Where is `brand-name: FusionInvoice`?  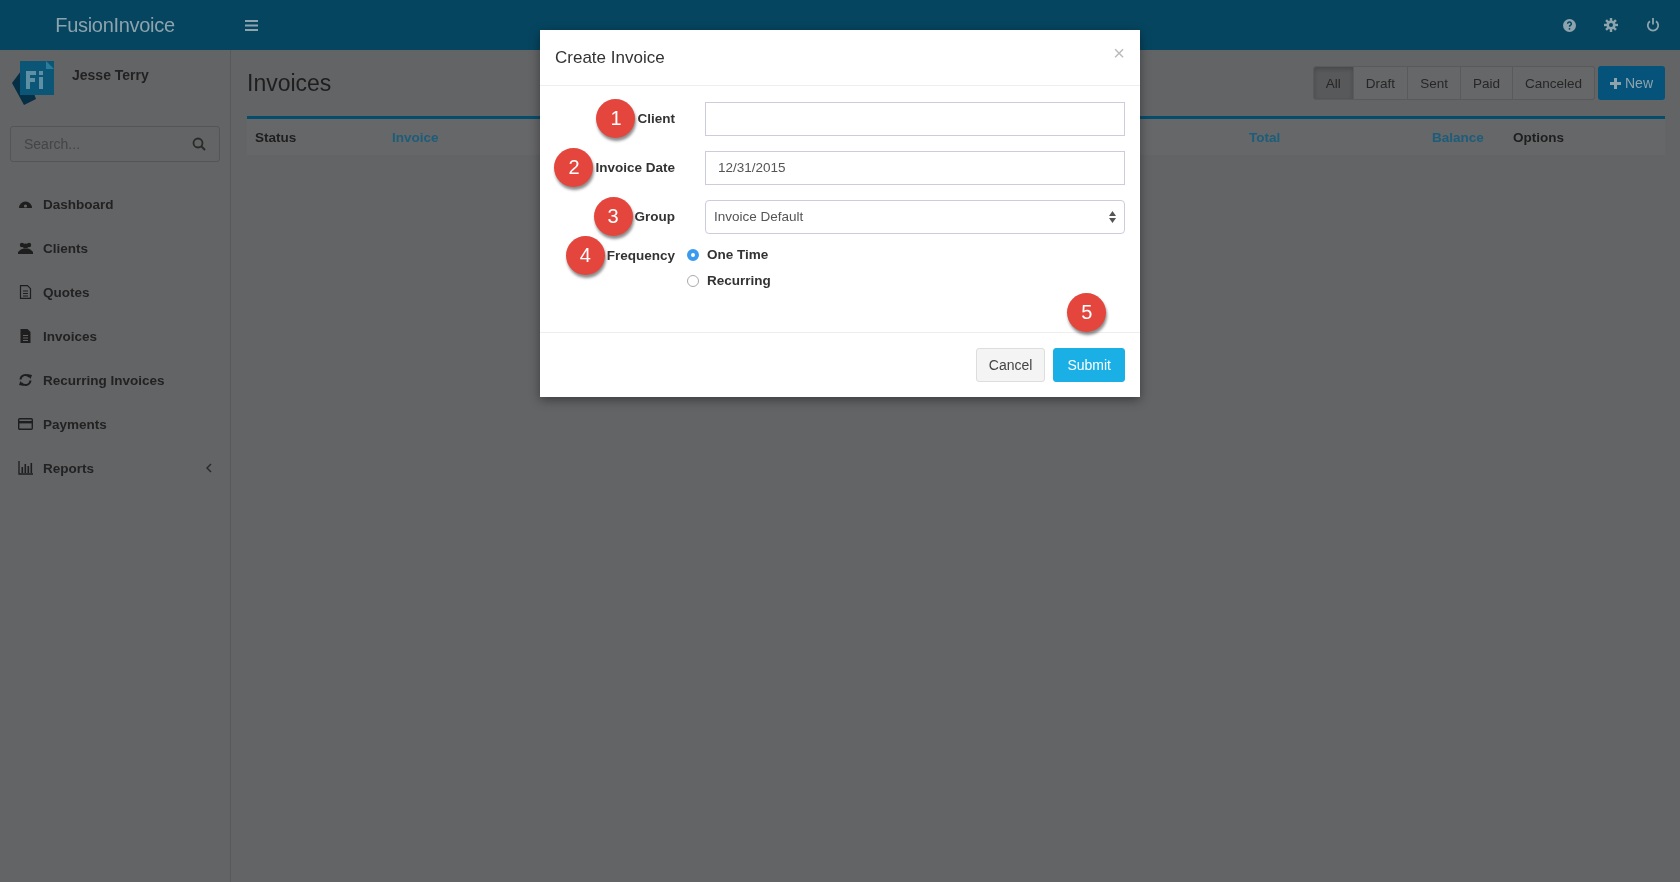
brand-name: FusionInvoice is located at coordinates (115, 25).